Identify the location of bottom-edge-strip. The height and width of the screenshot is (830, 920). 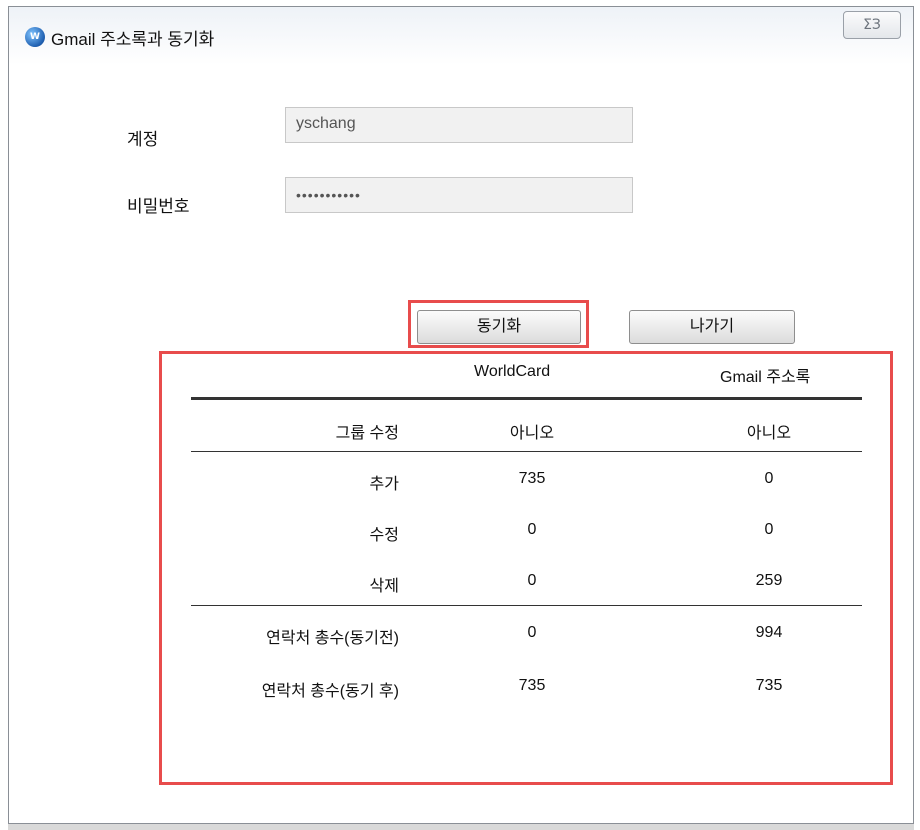
(461, 827).